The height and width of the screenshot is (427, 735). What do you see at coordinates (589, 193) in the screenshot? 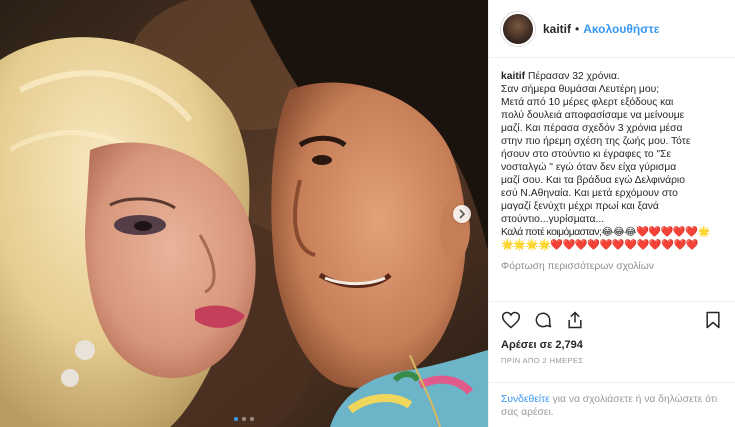
I see `caption-line: εσύ Ν.Αθηναία. Και μετά ερχόμουν στο` at bounding box center [589, 193].